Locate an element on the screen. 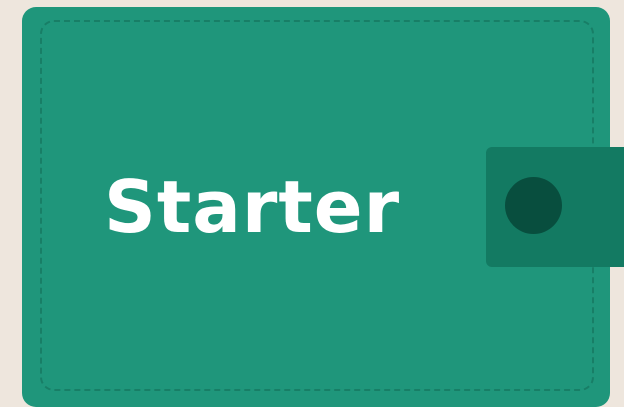  wallet-title: Starter is located at coordinates (252, 207).